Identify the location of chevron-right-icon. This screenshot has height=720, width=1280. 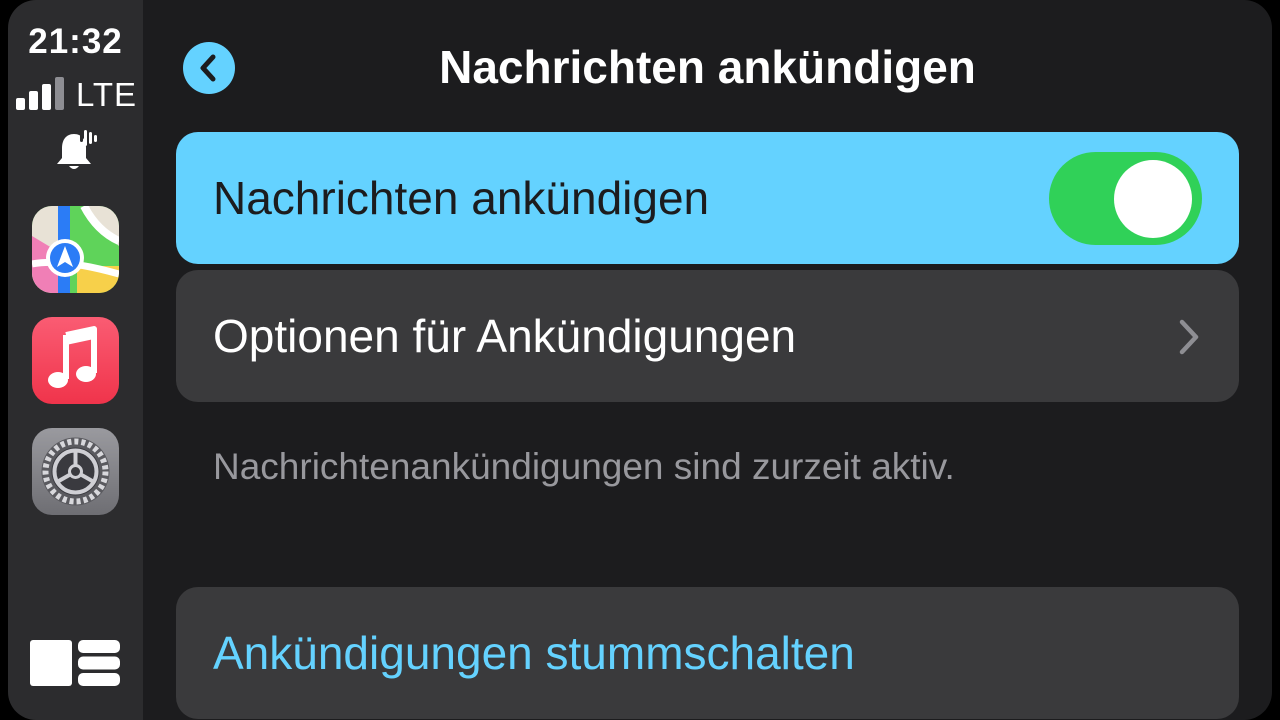
(1189, 337).